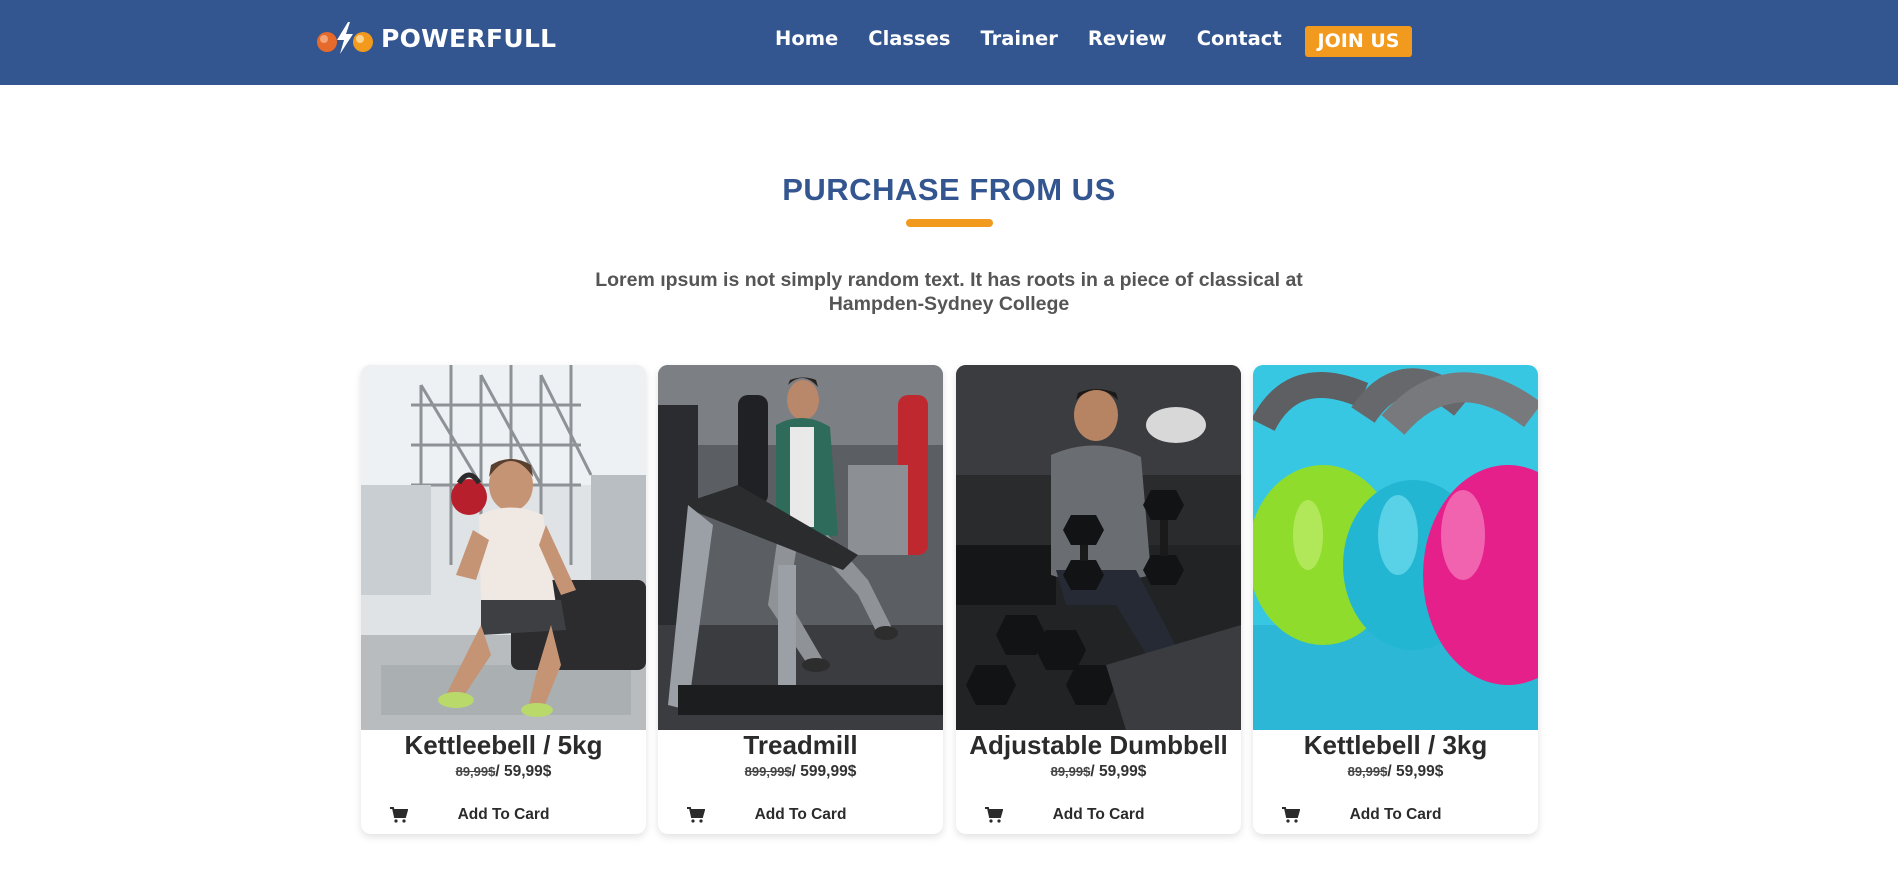 Image resolution: width=1898 pixels, height=870 pixels. I want to click on nav-classes: Classes, so click(909, 38).